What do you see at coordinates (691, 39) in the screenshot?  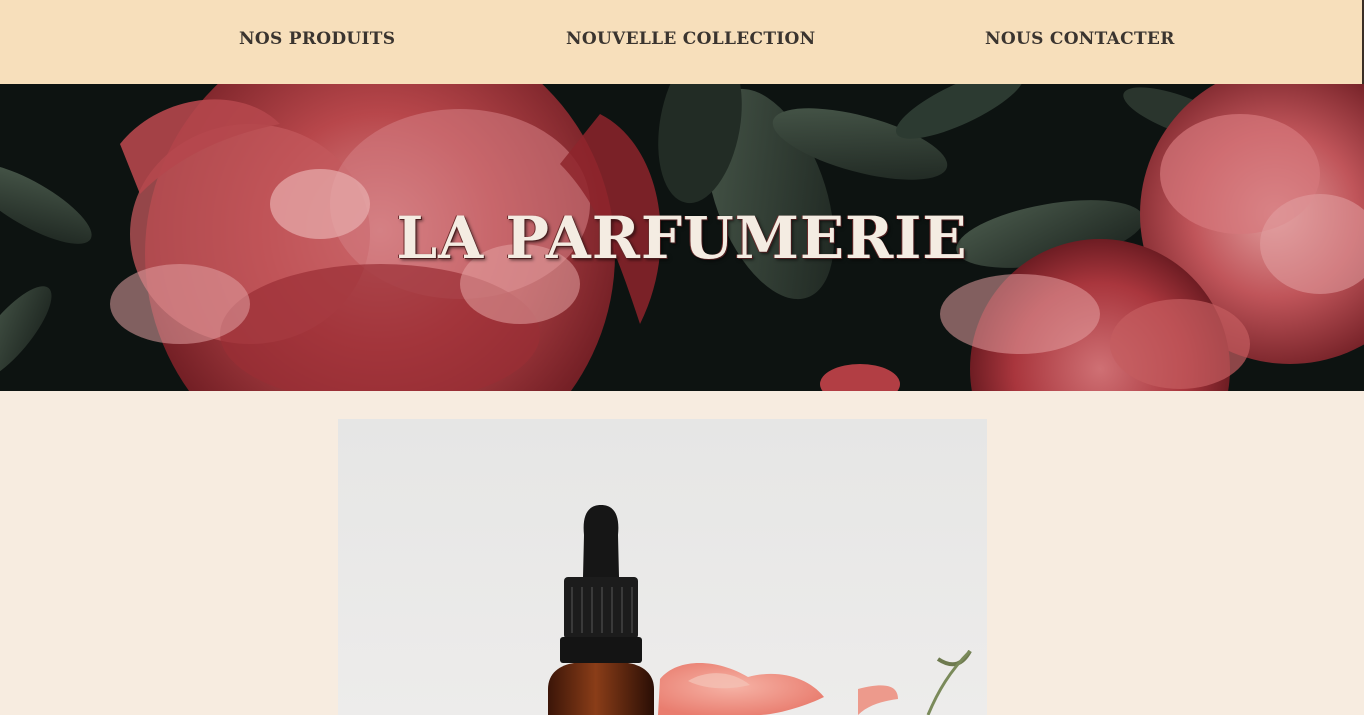 I see `nav-link-nouvelle-collection: NOUVELLE COLLECTION` at bounding box center [691, 39].